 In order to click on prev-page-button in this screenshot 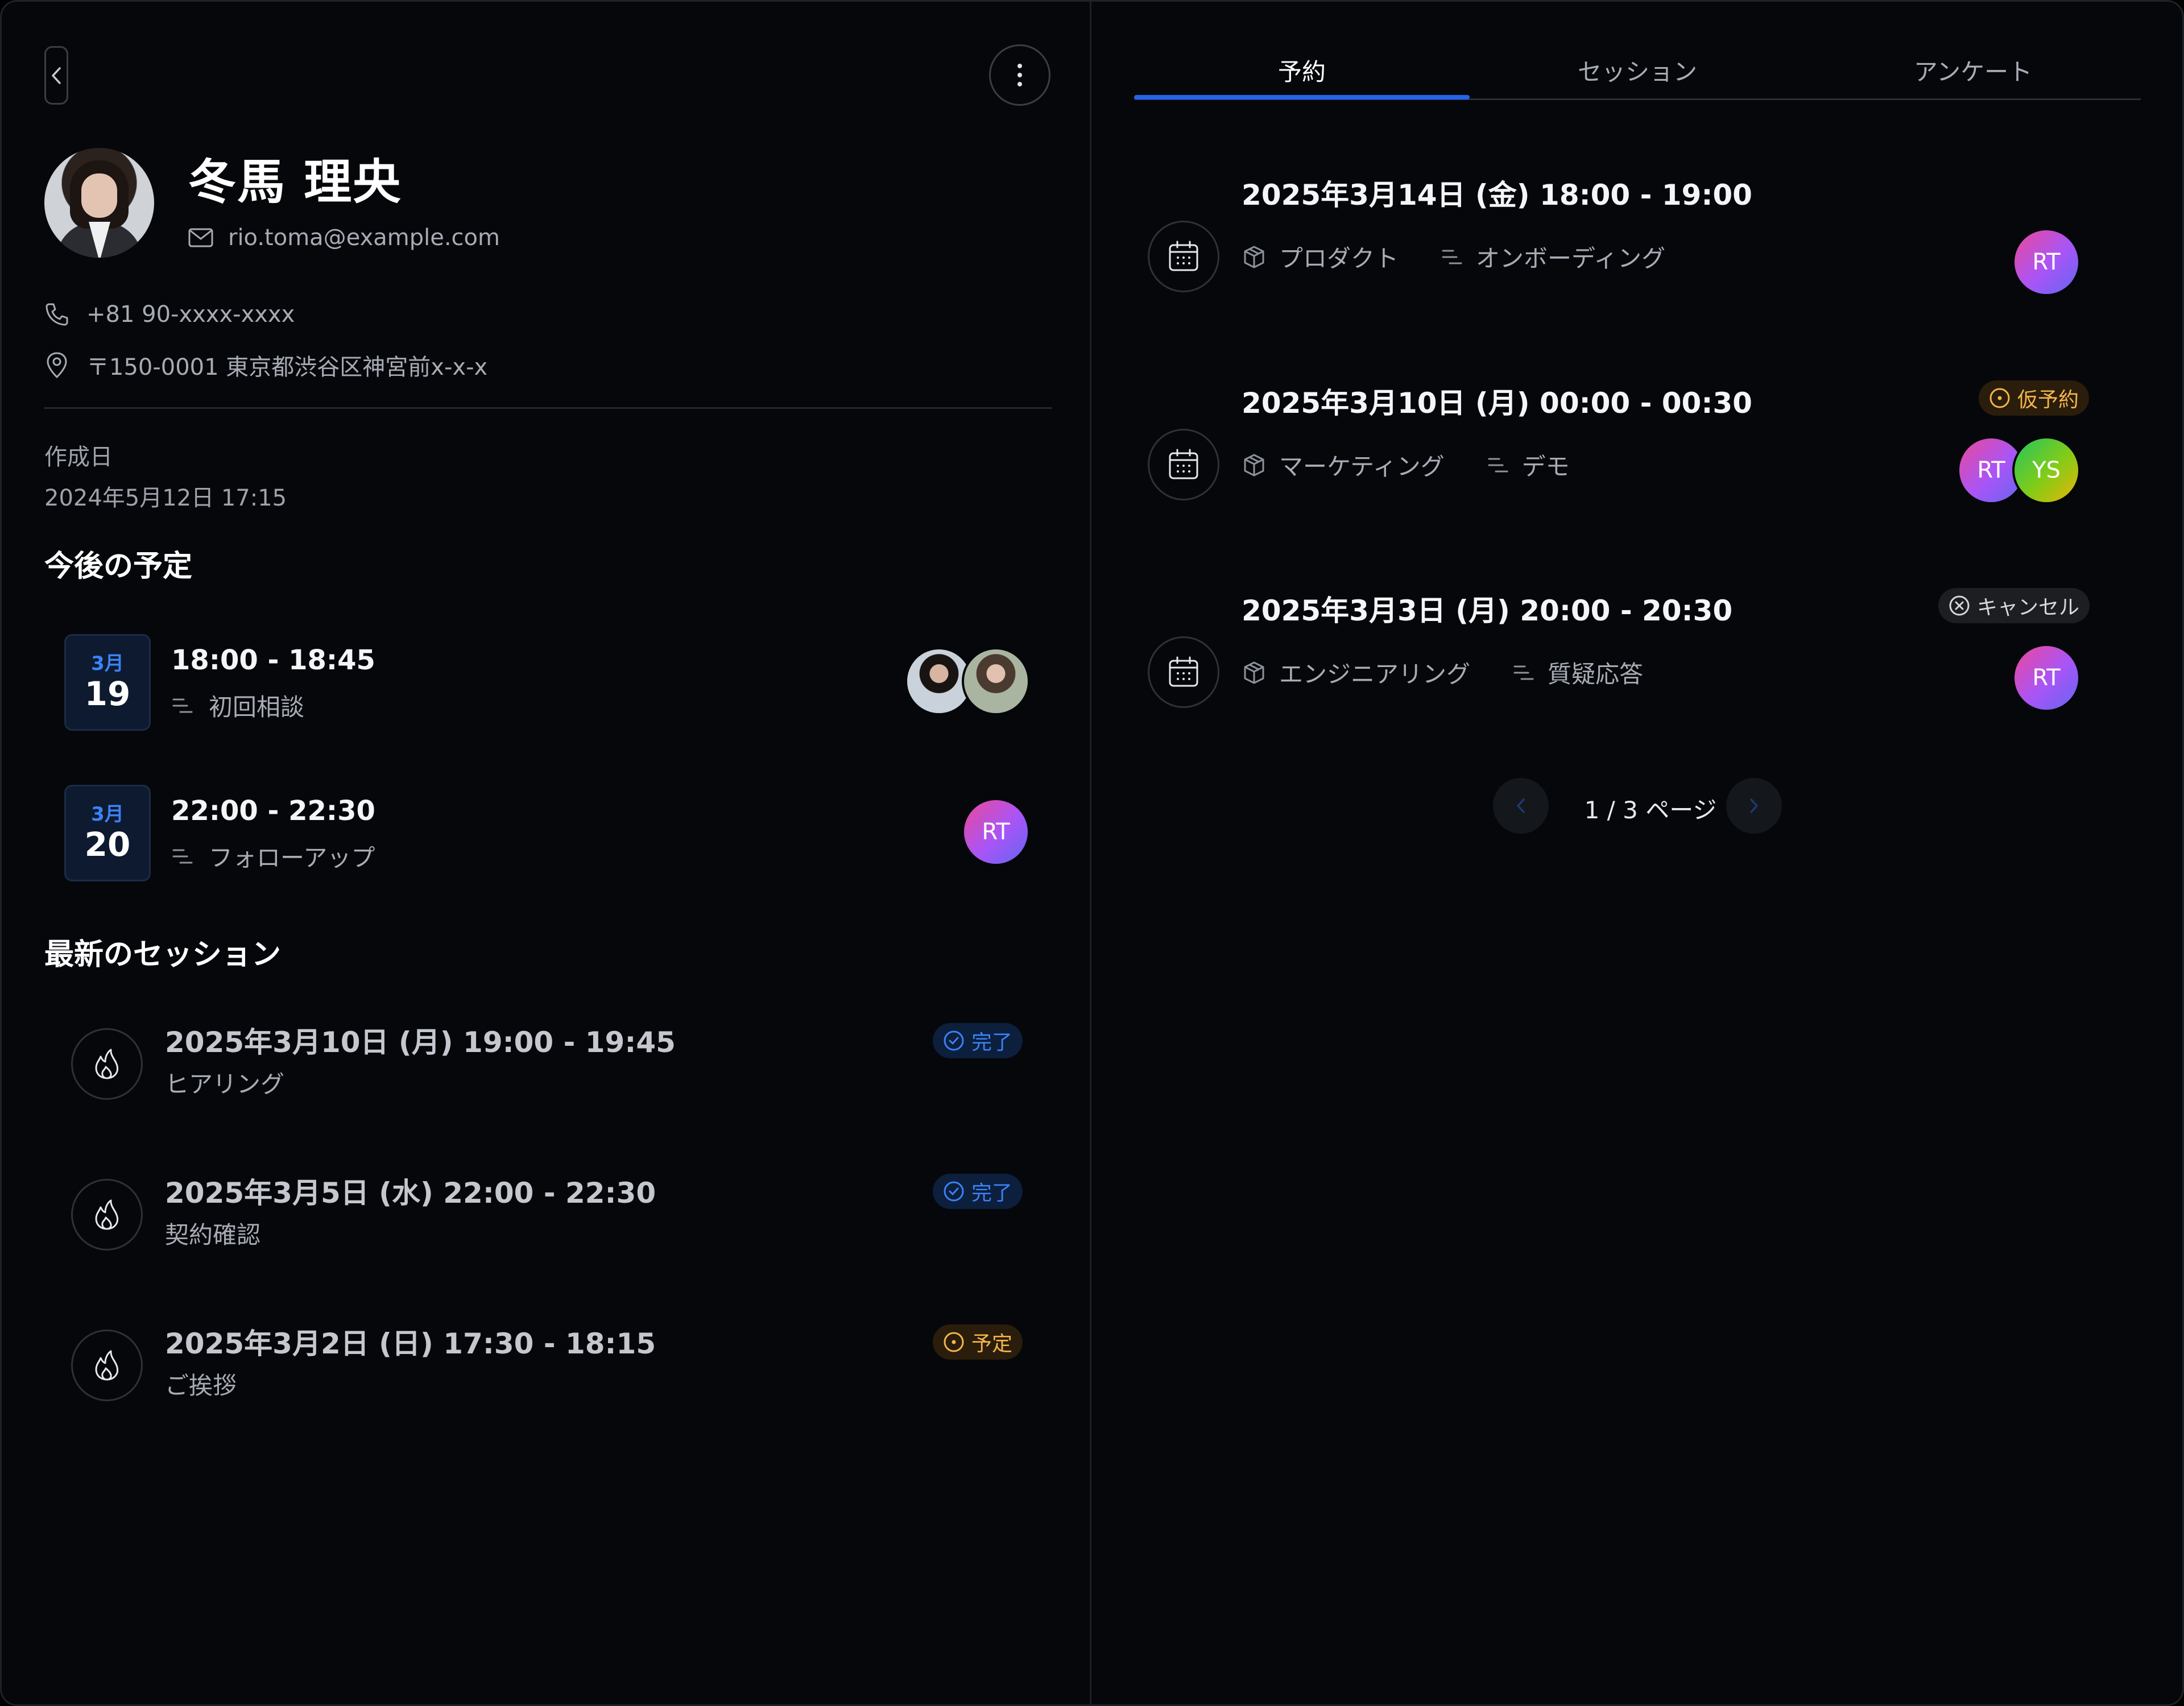, I will do `click(1521, 806)`.